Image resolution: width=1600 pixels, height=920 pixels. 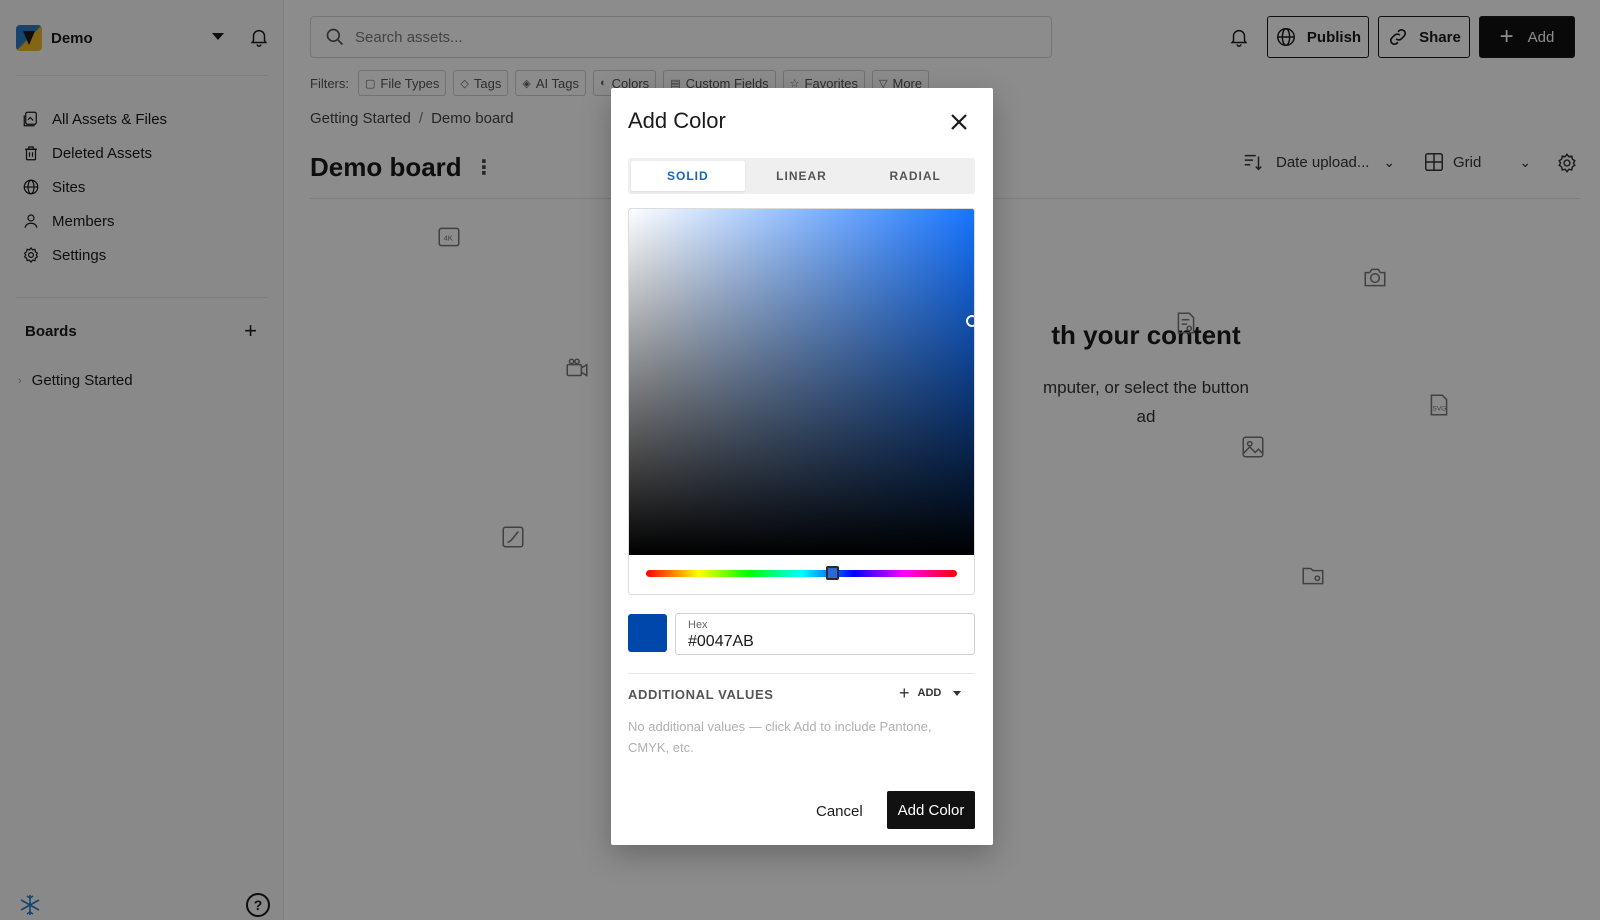 I want to click on caret-down-icon, so click(x=957, y=693).